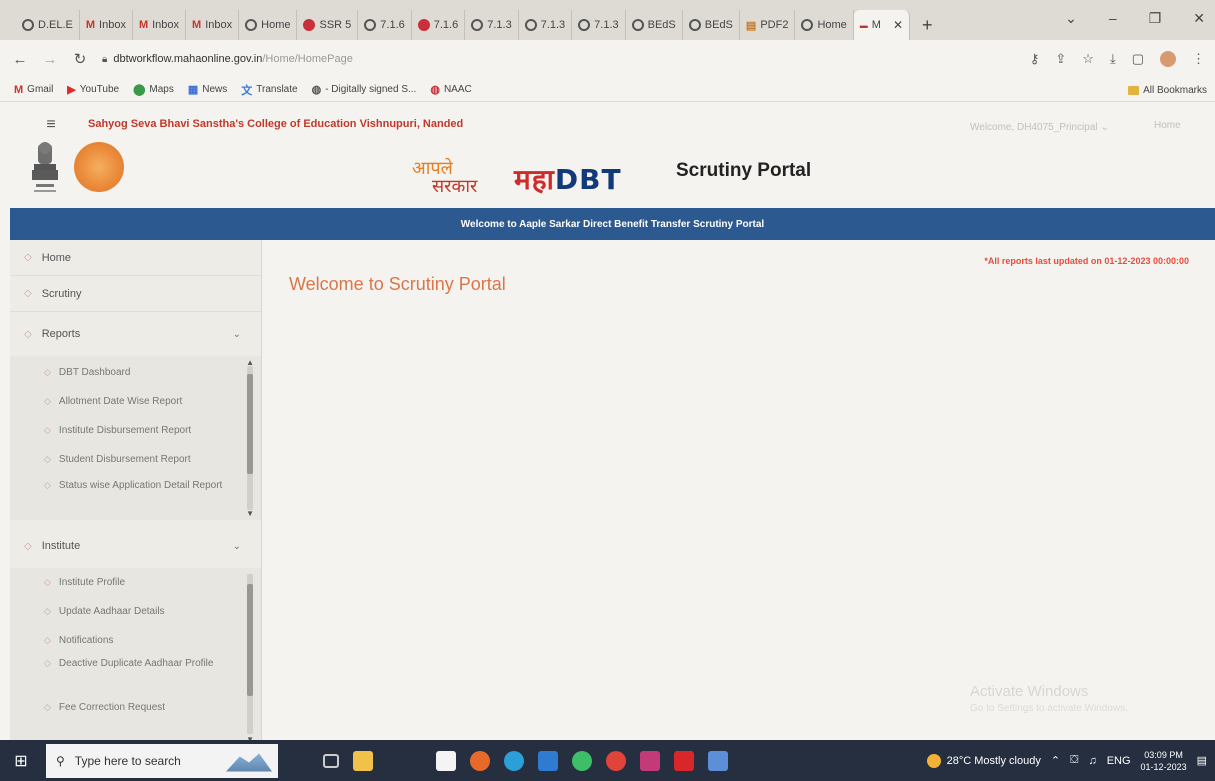 The height and width of the screenshot is (781, 1215). I want to click on scroll-down-icon: ▼, so click(250, 513).